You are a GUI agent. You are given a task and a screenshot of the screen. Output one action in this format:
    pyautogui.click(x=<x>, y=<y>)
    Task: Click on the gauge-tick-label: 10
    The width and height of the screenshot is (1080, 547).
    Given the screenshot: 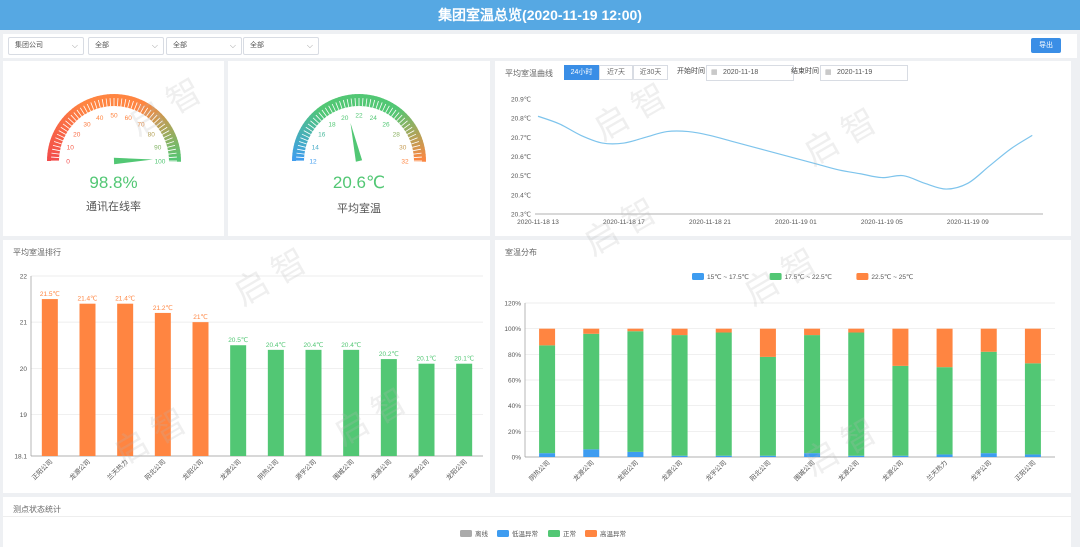 What is the action you would take?
    pyautogui.click(x=71, y=147)
    